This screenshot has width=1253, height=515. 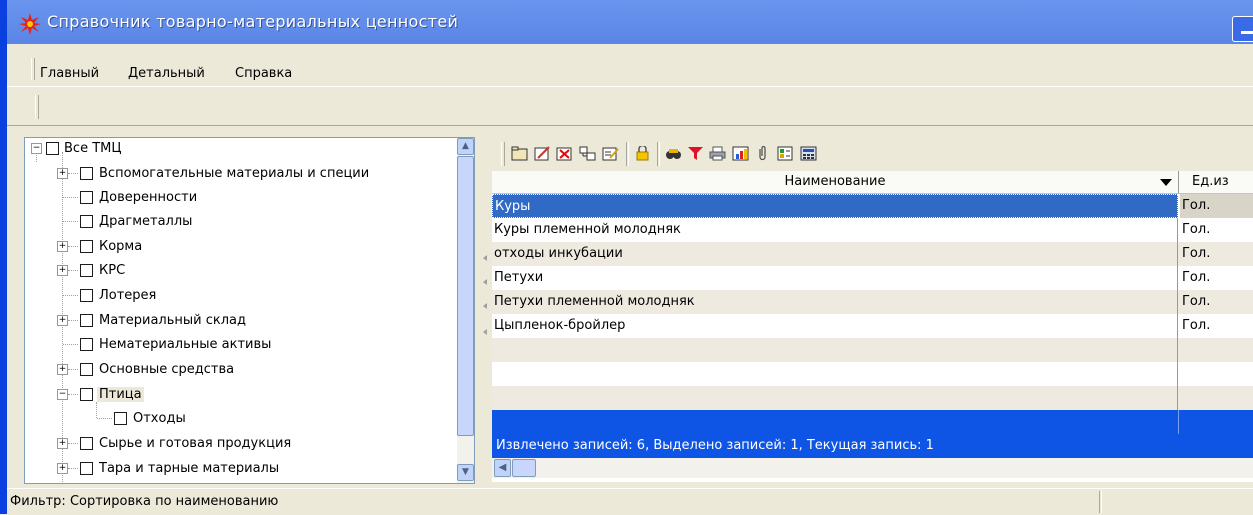 What do you see at coordinates (642, 153) in the screenshot?
I see `lock-icon` at bounding box center [642, 153].